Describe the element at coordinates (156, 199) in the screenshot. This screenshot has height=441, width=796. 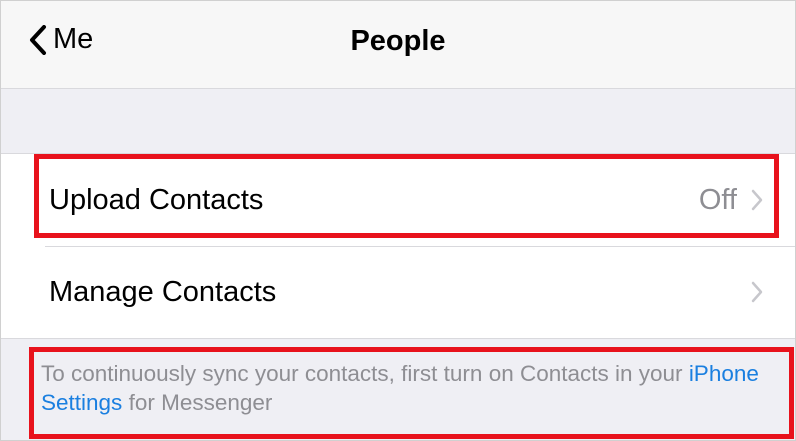
I see `upload-contacts-label: Upload Contacts` at that location.